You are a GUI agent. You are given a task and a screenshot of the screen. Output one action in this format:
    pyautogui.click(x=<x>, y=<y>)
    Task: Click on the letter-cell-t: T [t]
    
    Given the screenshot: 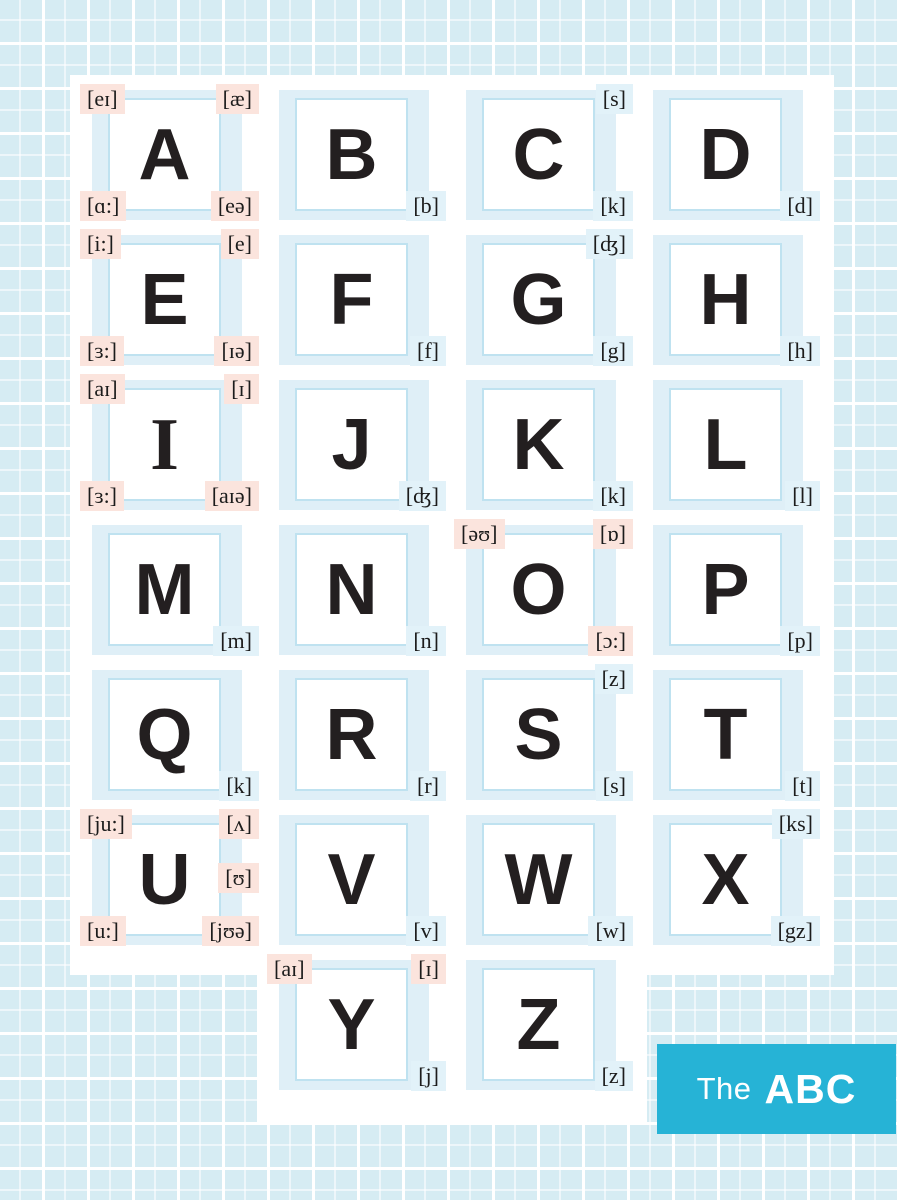 What is the action you would take?
    pyautogui.click(x=732, y=734)
    